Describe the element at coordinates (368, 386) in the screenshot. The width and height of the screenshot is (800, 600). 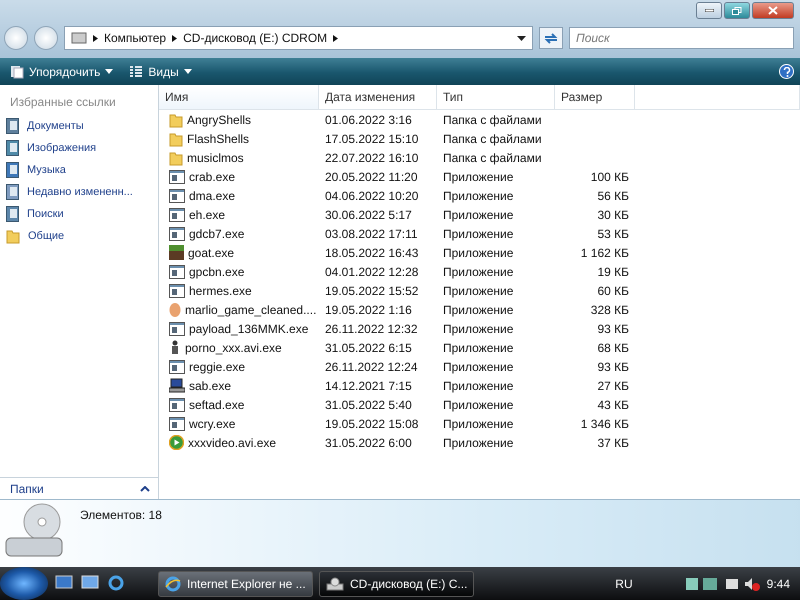
I see `table-cell-text: 14.12.2021 7:15` at that location.